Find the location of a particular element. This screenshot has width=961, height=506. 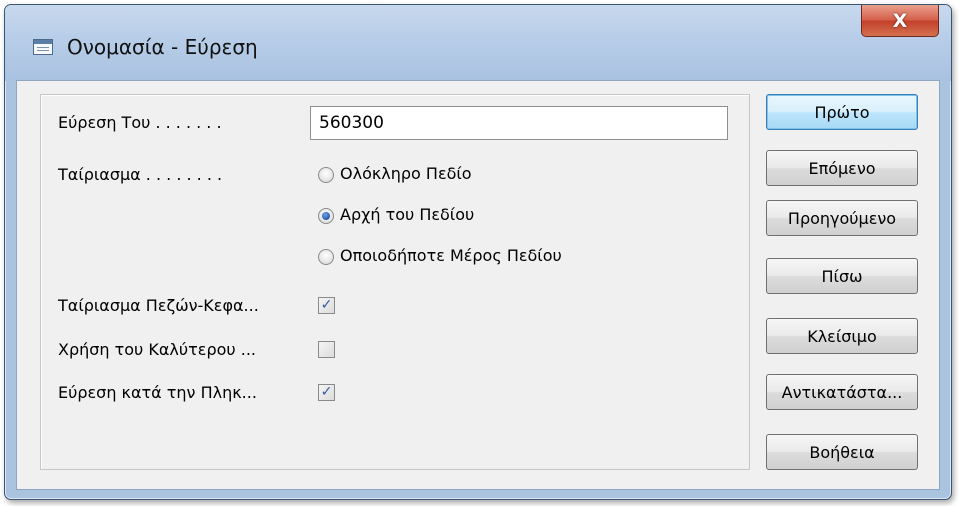

first-button: Πρώτο is located at coordinates (842, 112).